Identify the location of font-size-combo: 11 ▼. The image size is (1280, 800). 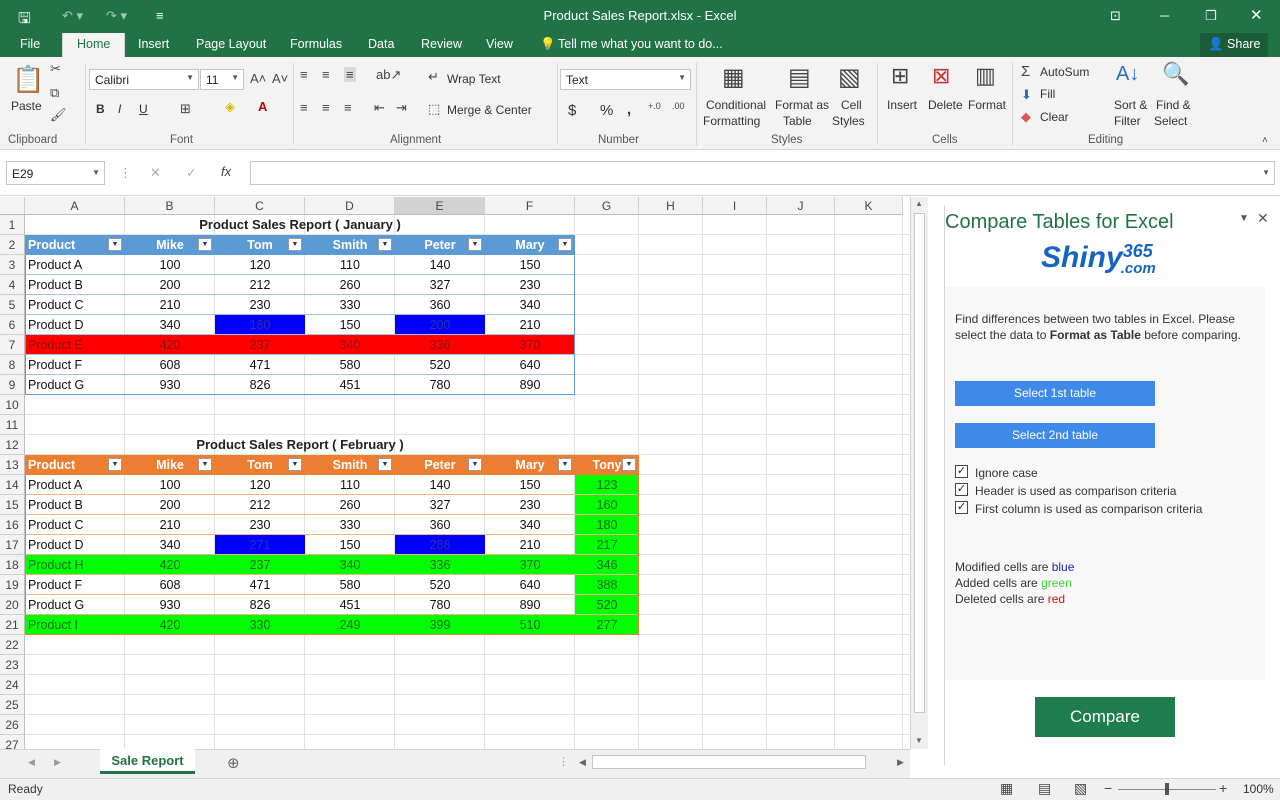
(222, 79).